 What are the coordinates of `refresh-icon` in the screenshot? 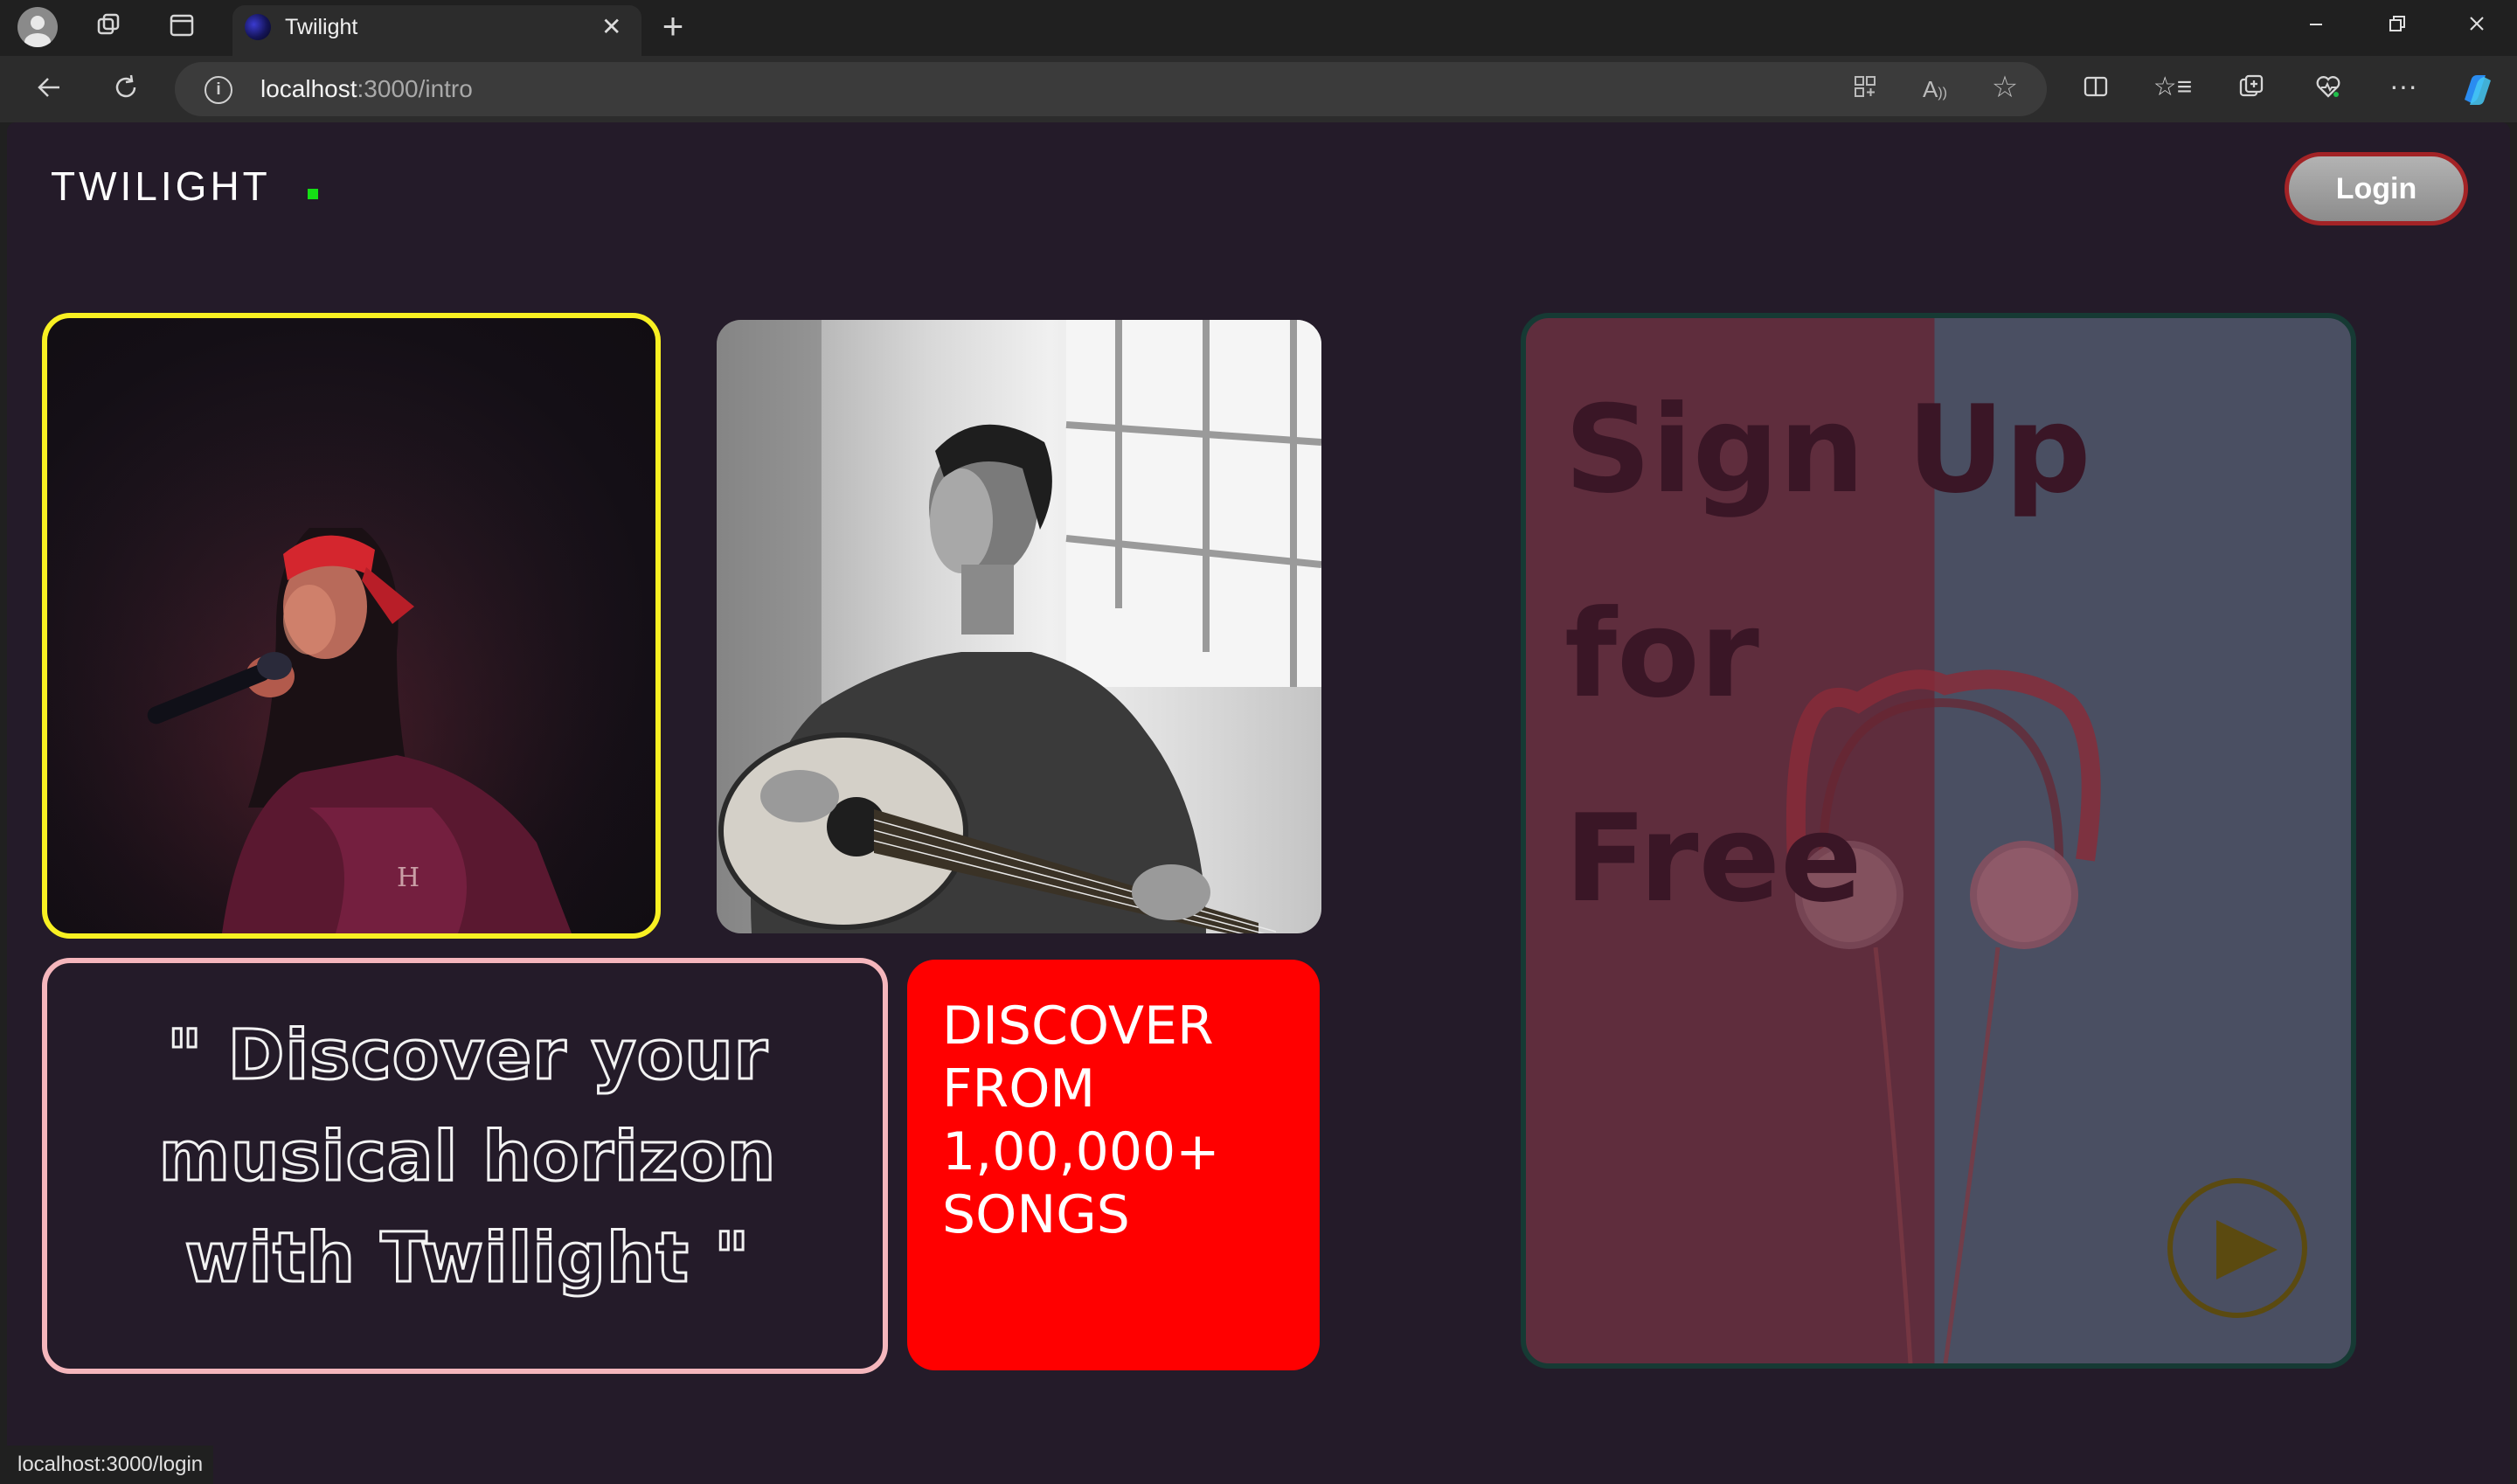 It's located at (126, 89).